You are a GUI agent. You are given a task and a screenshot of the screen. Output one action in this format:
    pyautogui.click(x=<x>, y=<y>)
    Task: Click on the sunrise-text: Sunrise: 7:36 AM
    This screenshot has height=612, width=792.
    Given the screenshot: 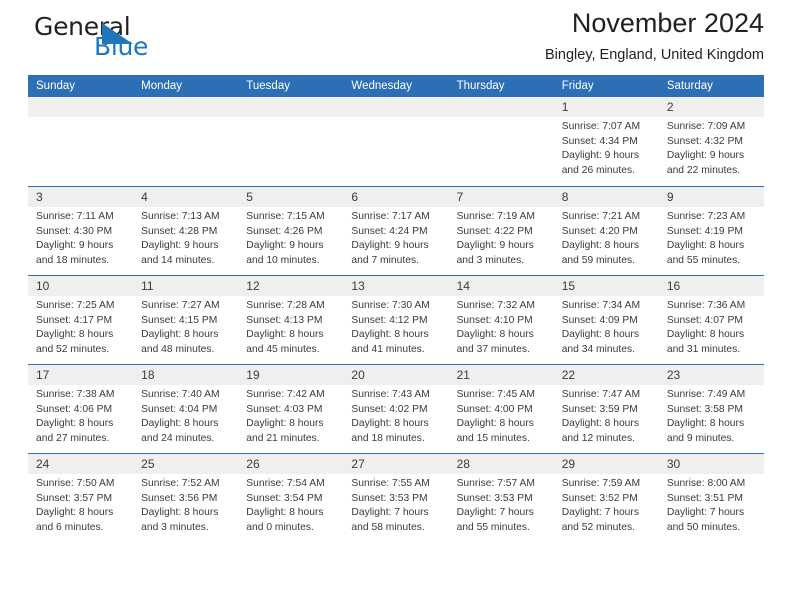 What is the action you would take?
    pyautogui.click(x=706, y=305)
    